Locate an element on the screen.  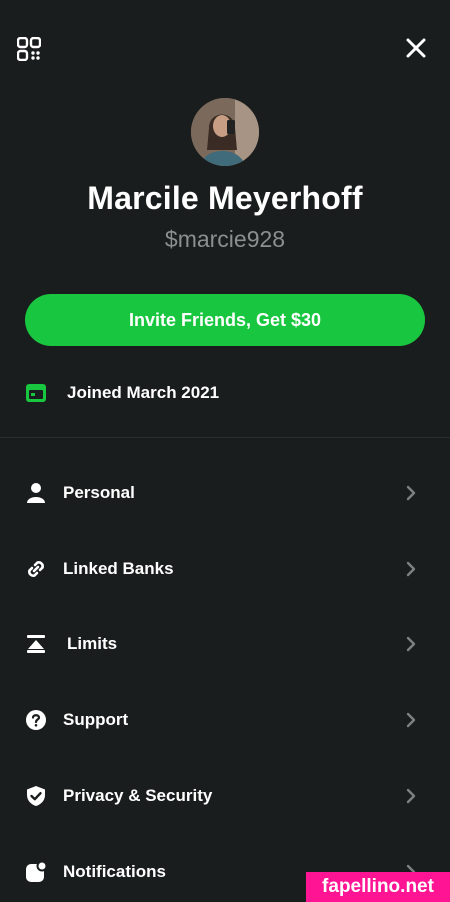
avatar-image is located at coordinates (225, 132).